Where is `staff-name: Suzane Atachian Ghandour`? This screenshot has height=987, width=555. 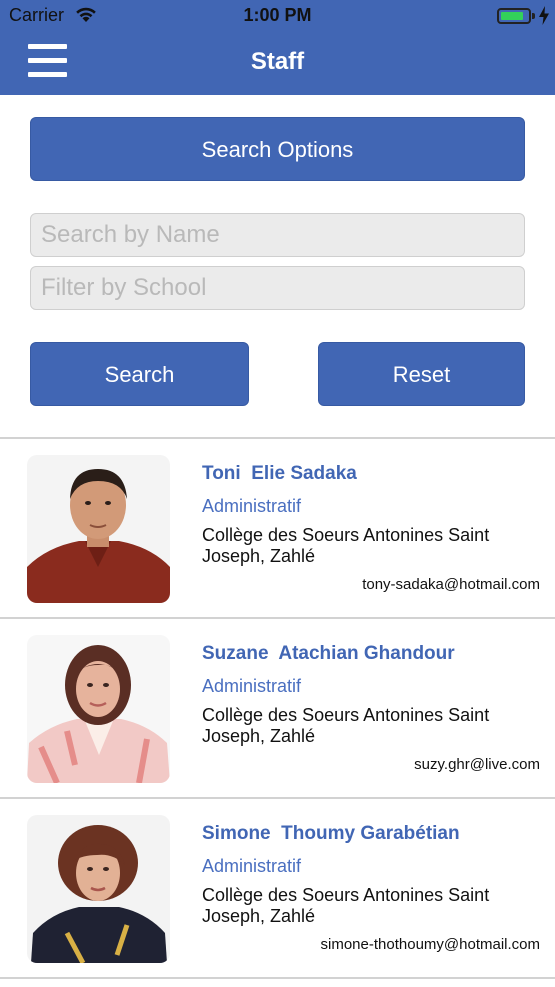 staff-name: Suzane Atachian Ghandour is located at coordinates (328, 653).